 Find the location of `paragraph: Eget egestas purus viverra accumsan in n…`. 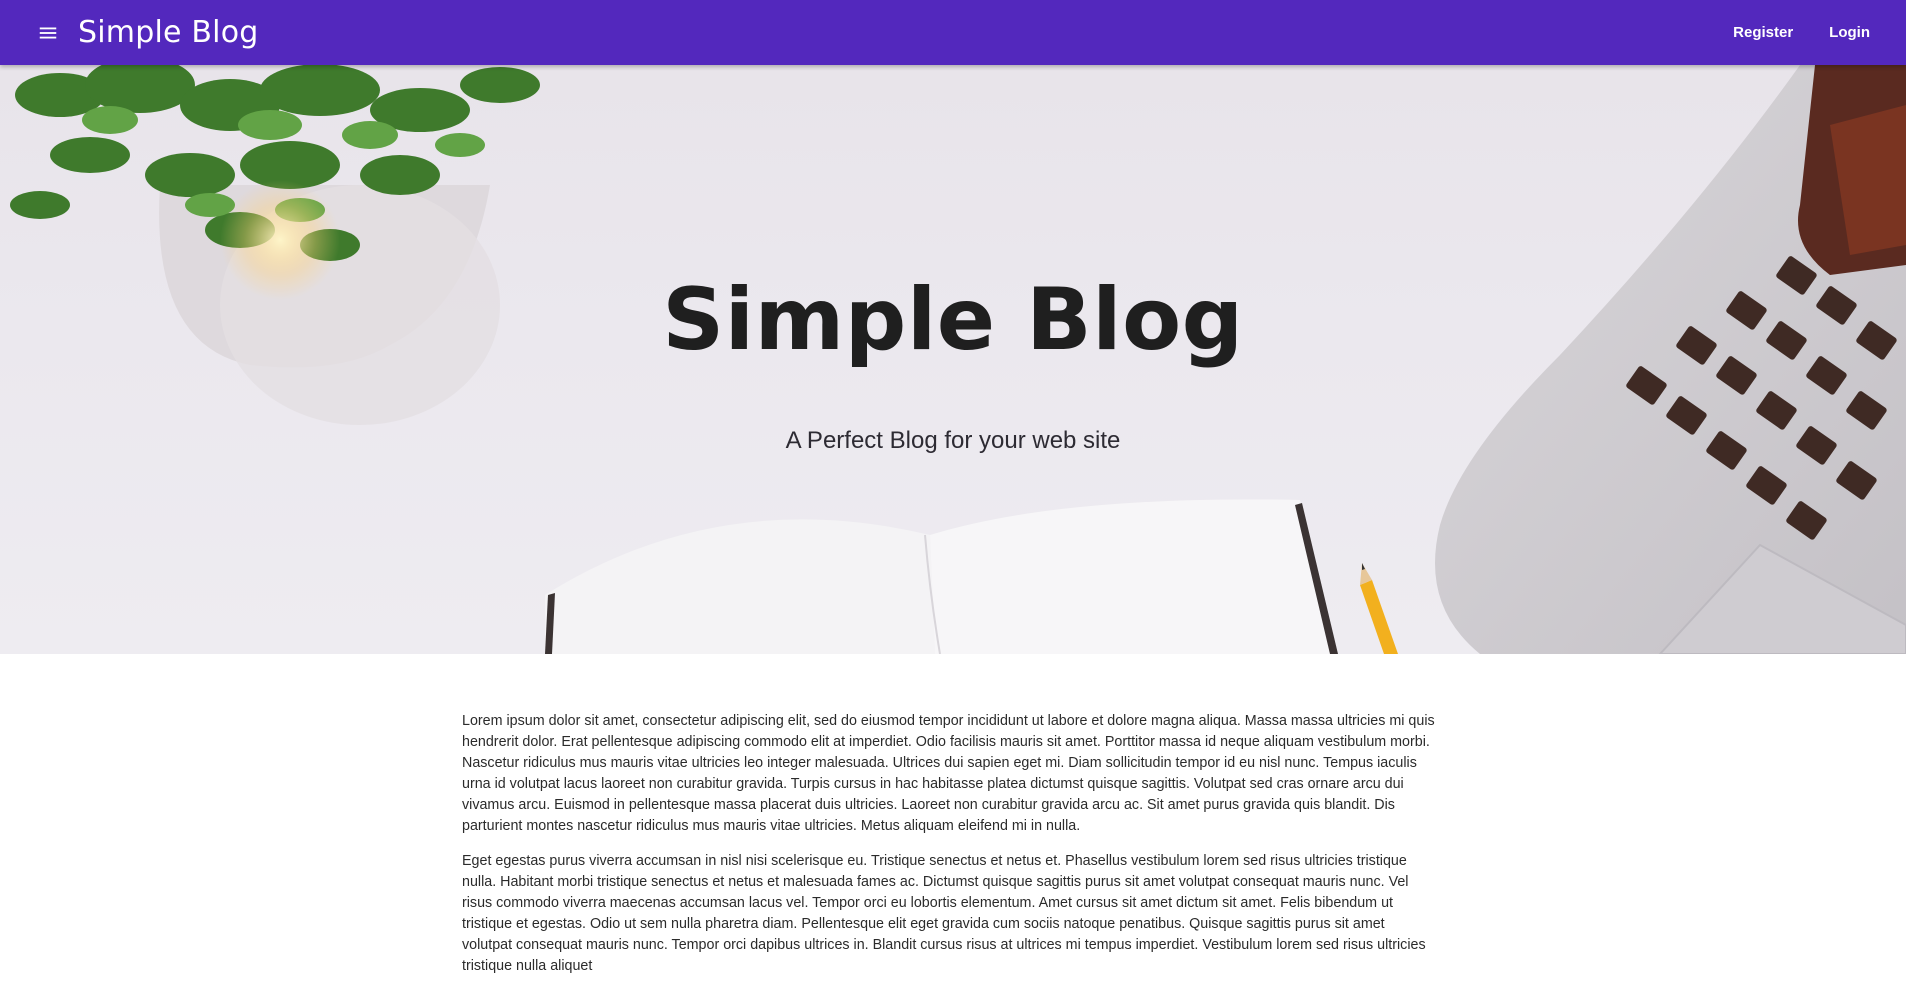

paragraph: Eget egestas purus viverra accumsan in n… is located at coordinates (944, 913).